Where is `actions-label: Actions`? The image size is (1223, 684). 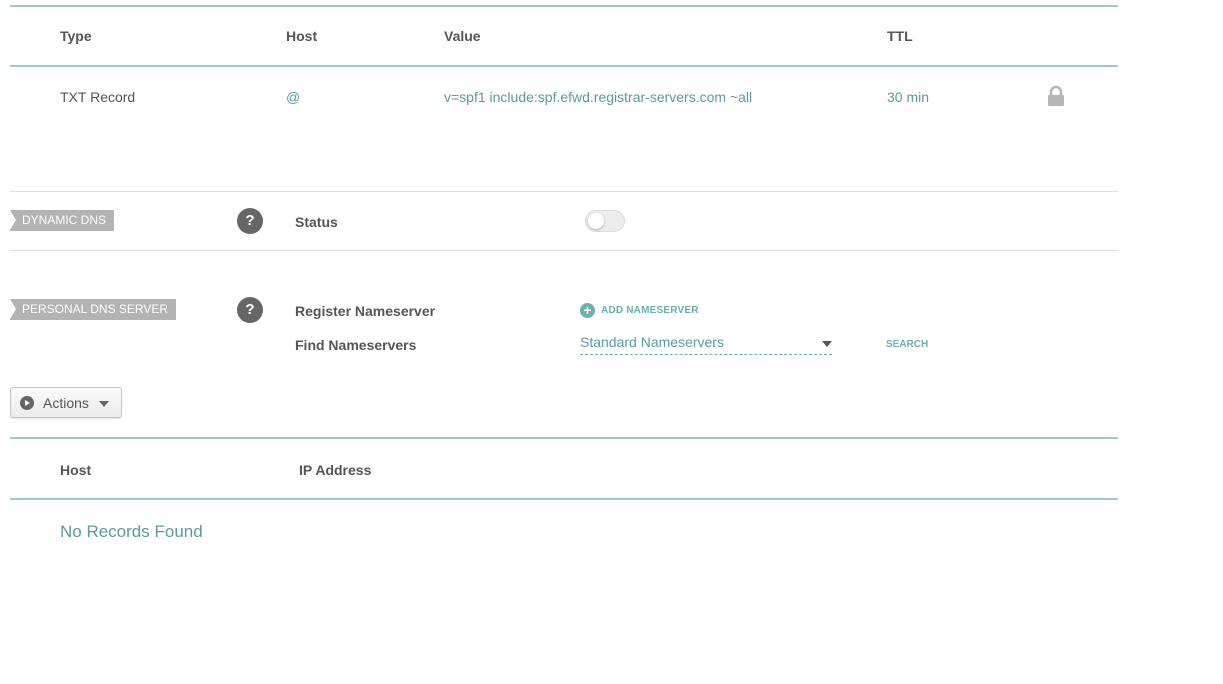
actions-label: Actions is located at coordinates (66, 403).